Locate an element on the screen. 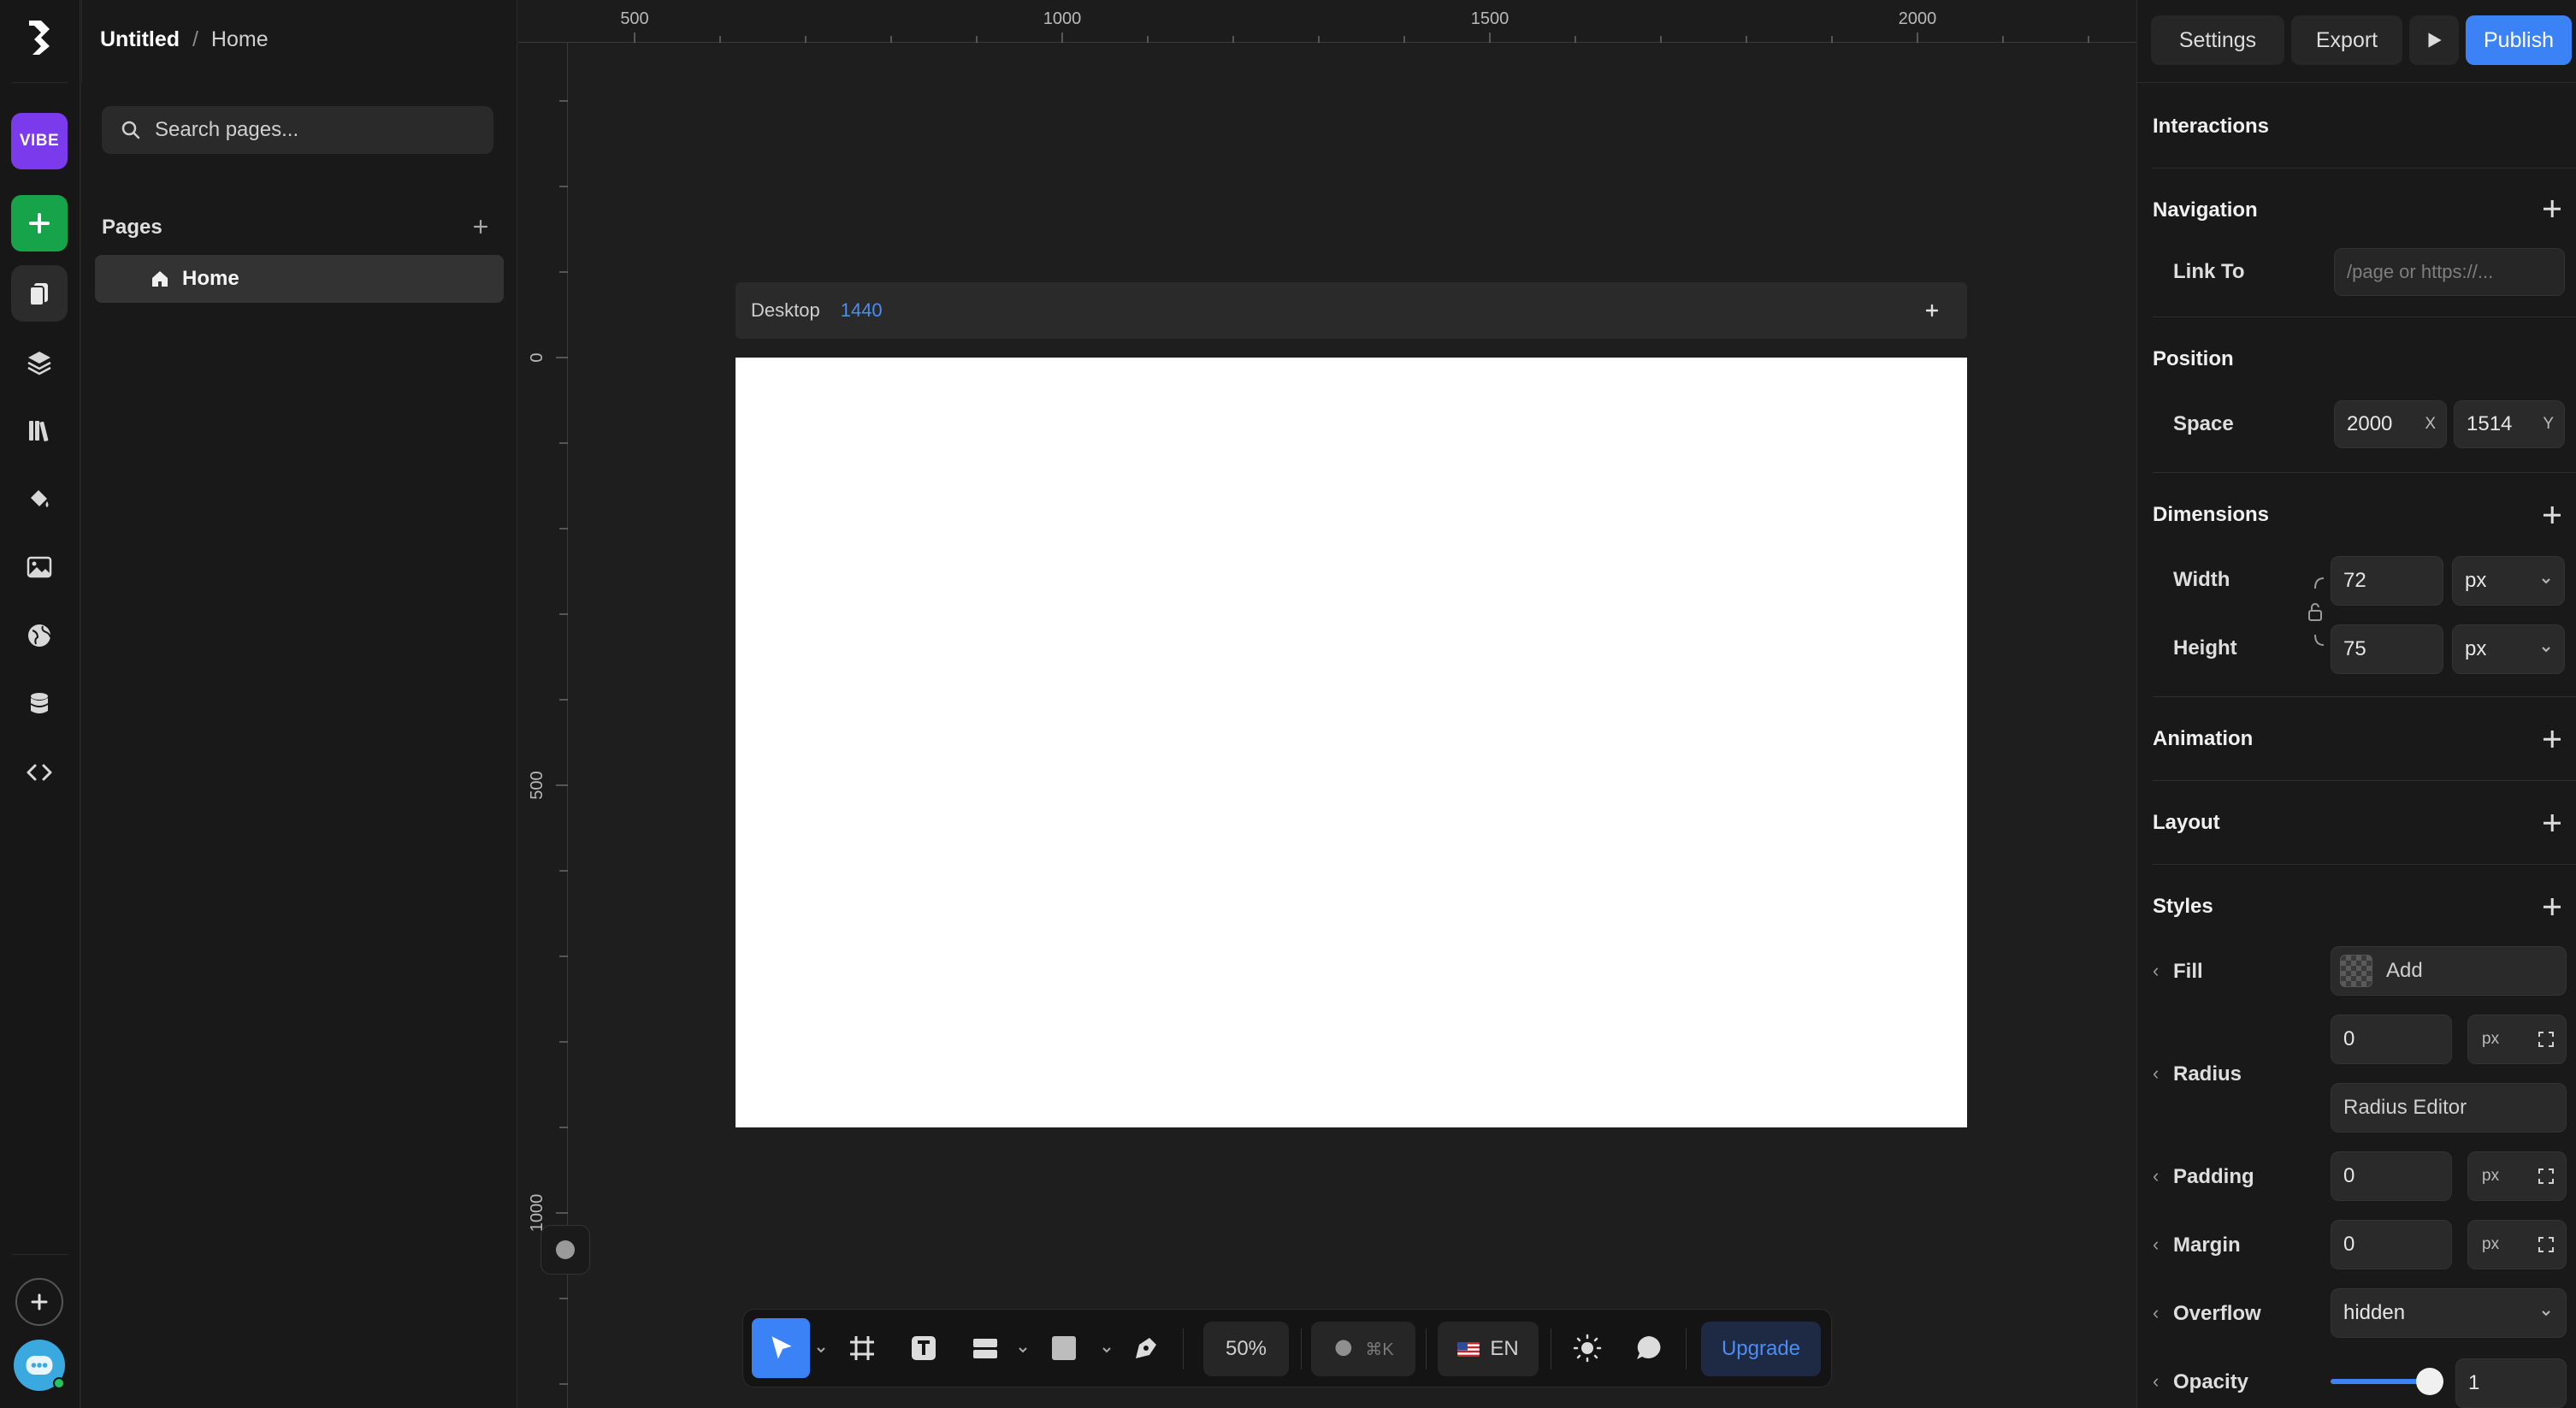  layers-icon is located at coordinates (39, 364).